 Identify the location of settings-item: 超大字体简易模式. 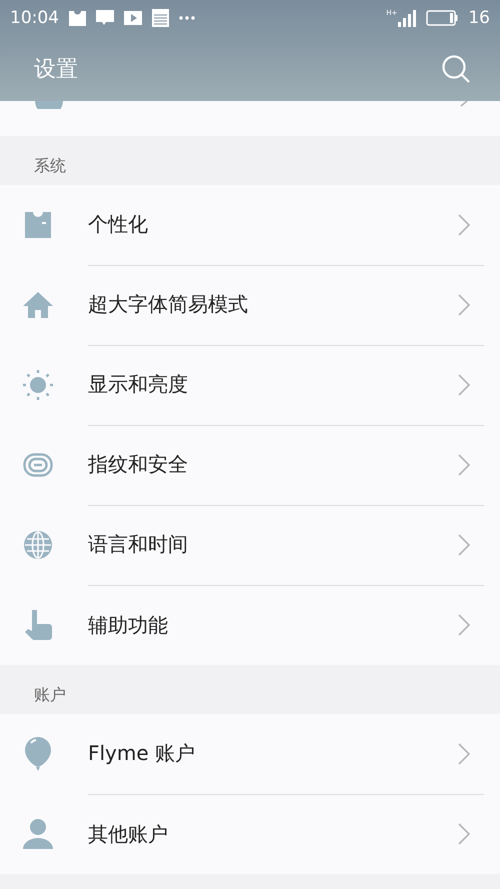
(250, 305).